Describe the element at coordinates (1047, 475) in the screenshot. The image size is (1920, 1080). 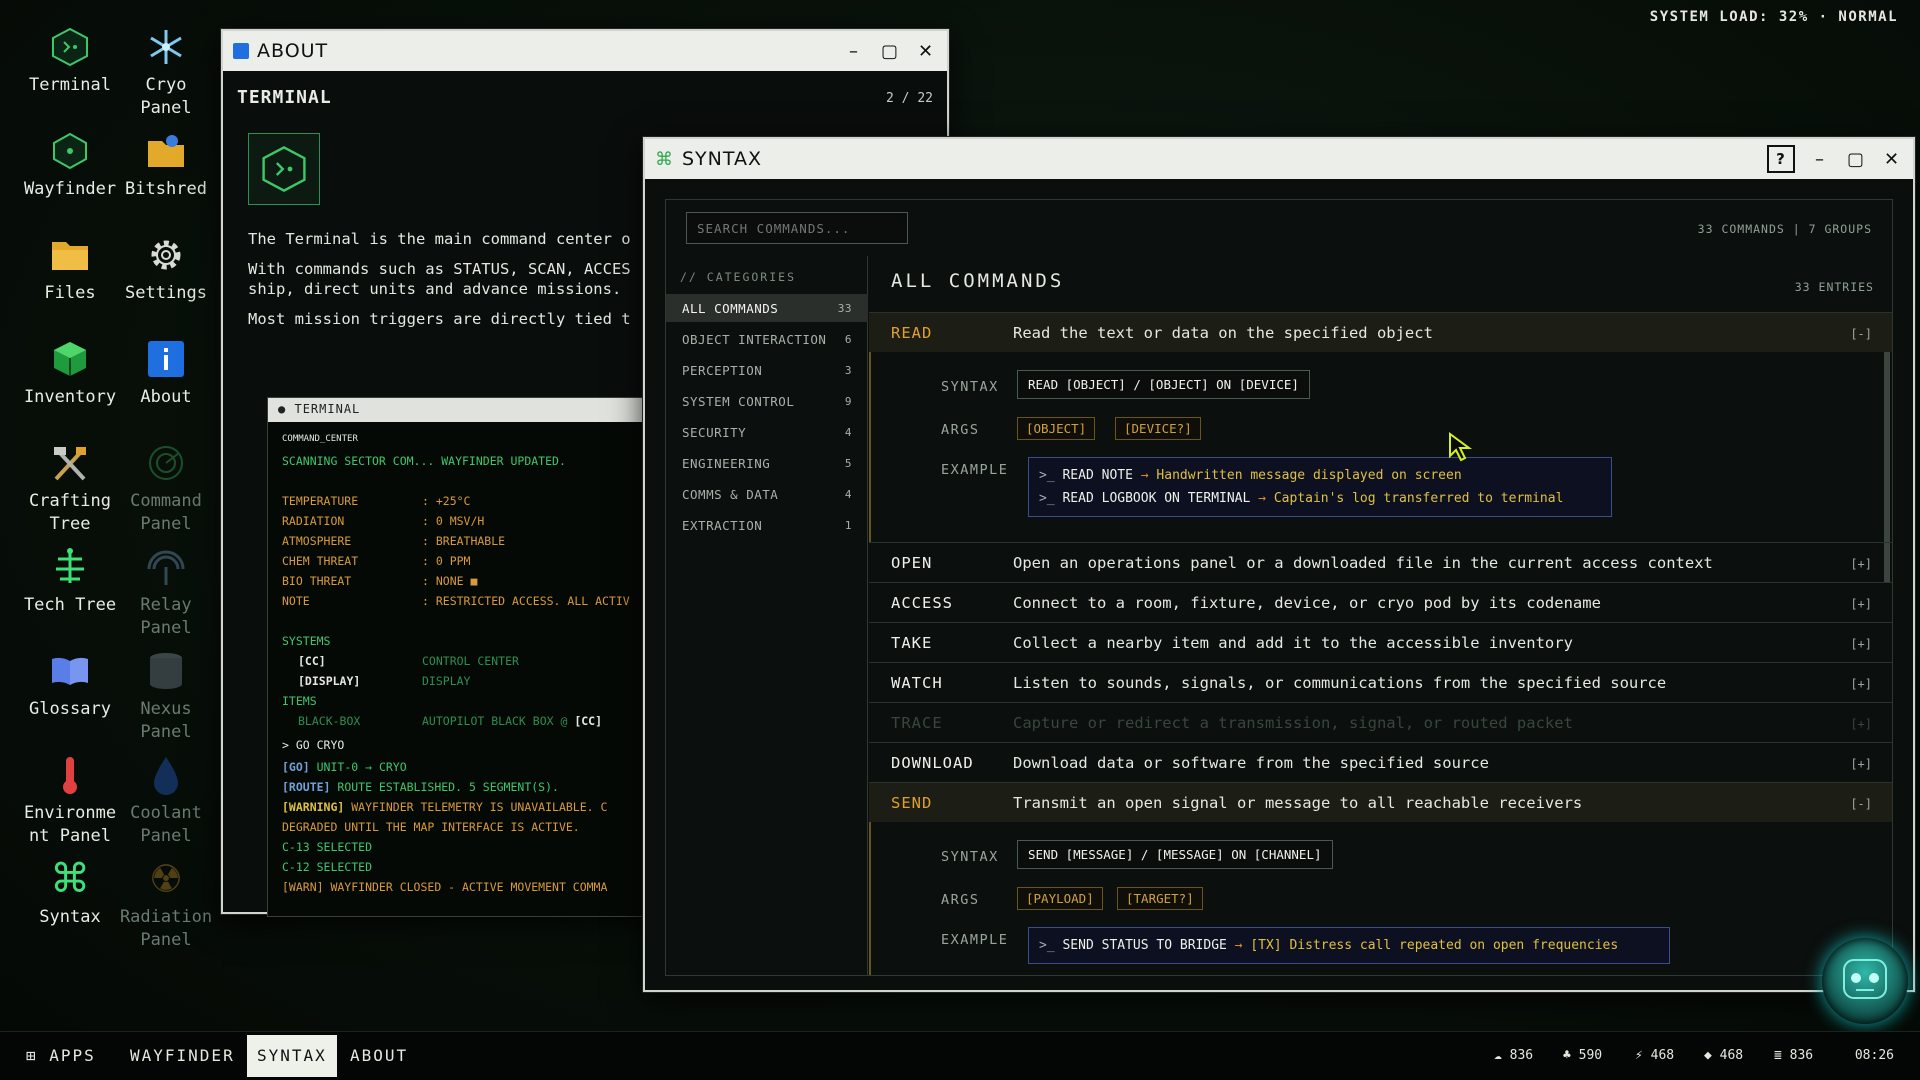
I see `prompt-glyph: >_` at that location.